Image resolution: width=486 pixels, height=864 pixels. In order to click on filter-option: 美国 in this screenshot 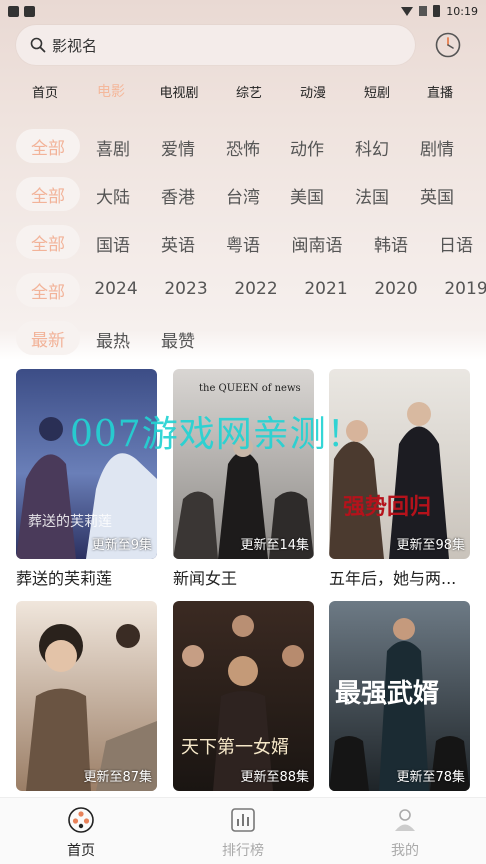, I will do `click(307, 195)`.